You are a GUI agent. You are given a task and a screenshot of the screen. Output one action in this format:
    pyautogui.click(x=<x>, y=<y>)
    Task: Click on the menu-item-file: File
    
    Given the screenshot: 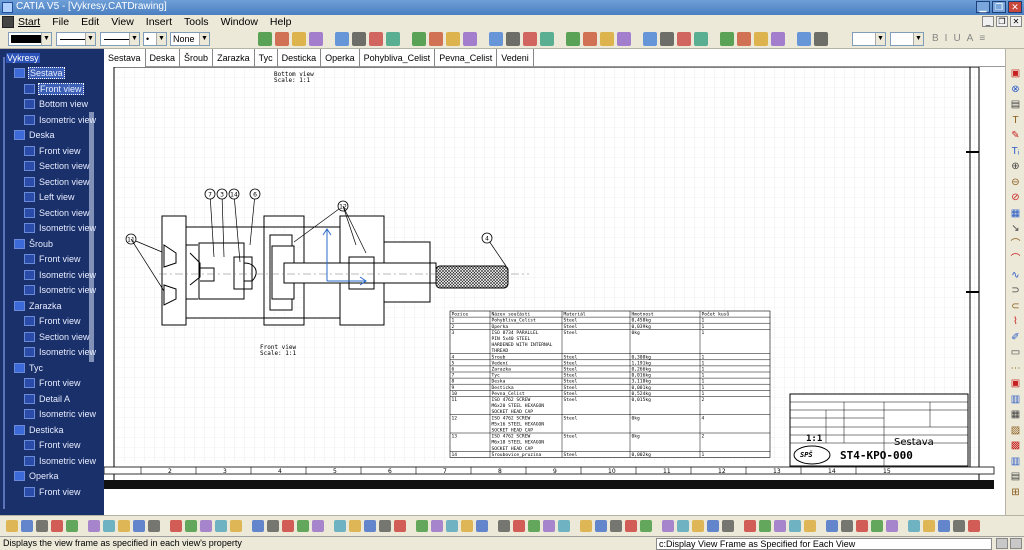 What is the action you would take?
    pyautogui.click(x=63, y=22)
    